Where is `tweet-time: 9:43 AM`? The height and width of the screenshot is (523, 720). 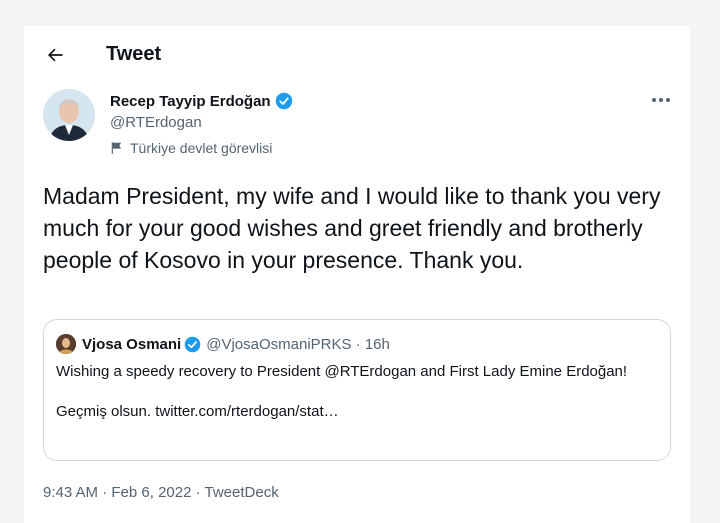 tweet-time: 9:43 AM is located at coordinates (70, 492).